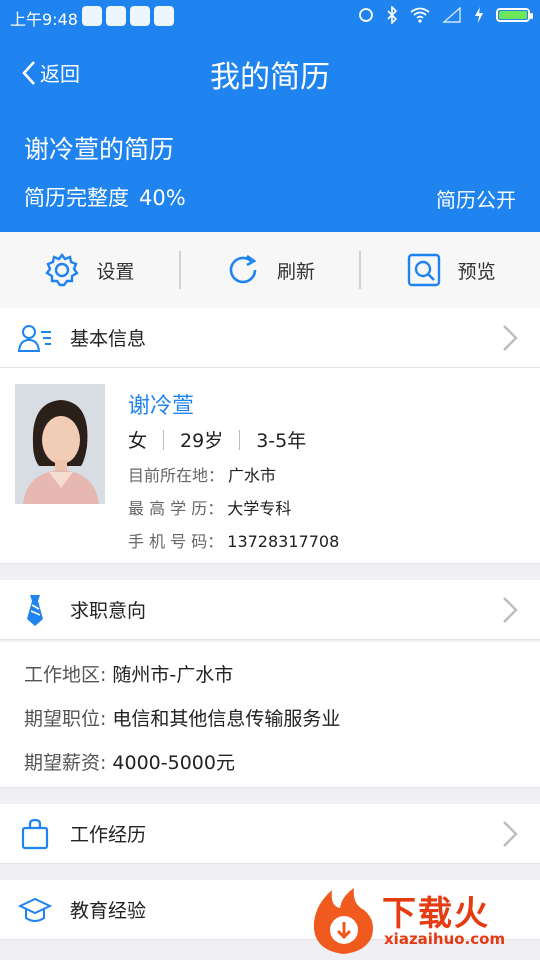 The width and height of the screenshot is (540, 960). I want to click on watermark-text: 下载火, so click(436, 914).